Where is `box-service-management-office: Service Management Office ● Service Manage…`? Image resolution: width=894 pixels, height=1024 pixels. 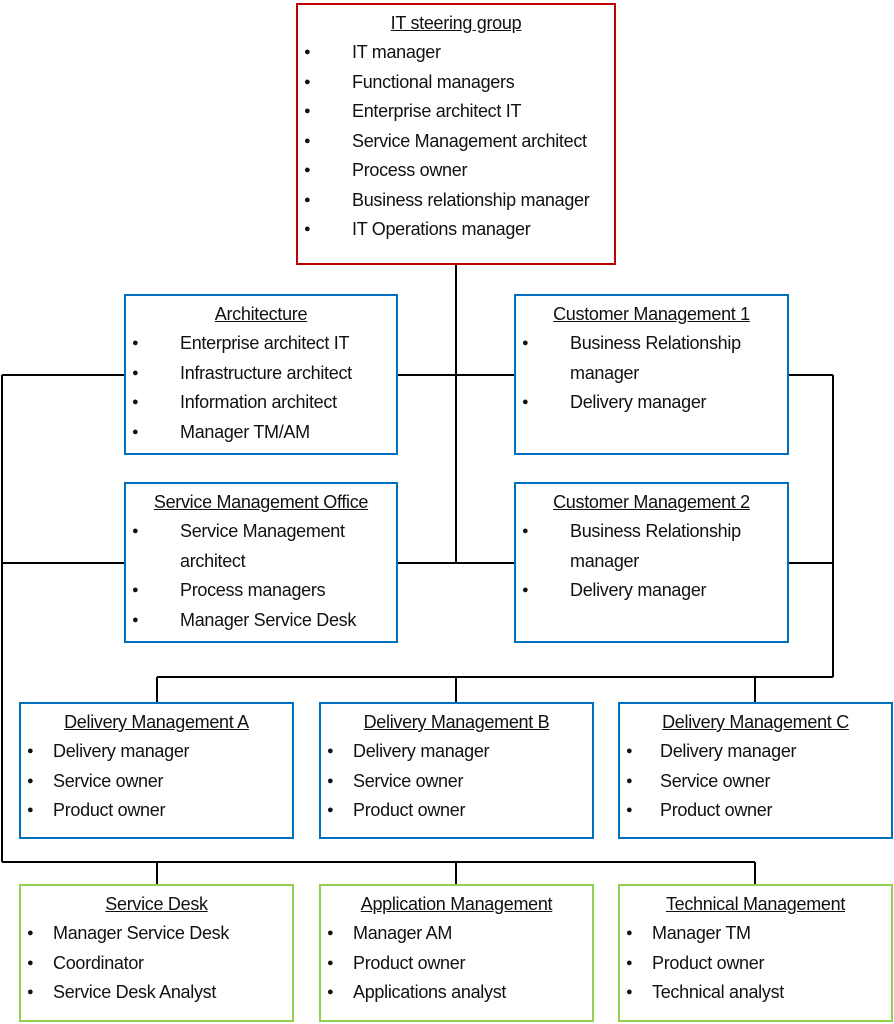 box-service-management-office: Service Management Office ● Service Manage… is located at coordinates (261, 562).